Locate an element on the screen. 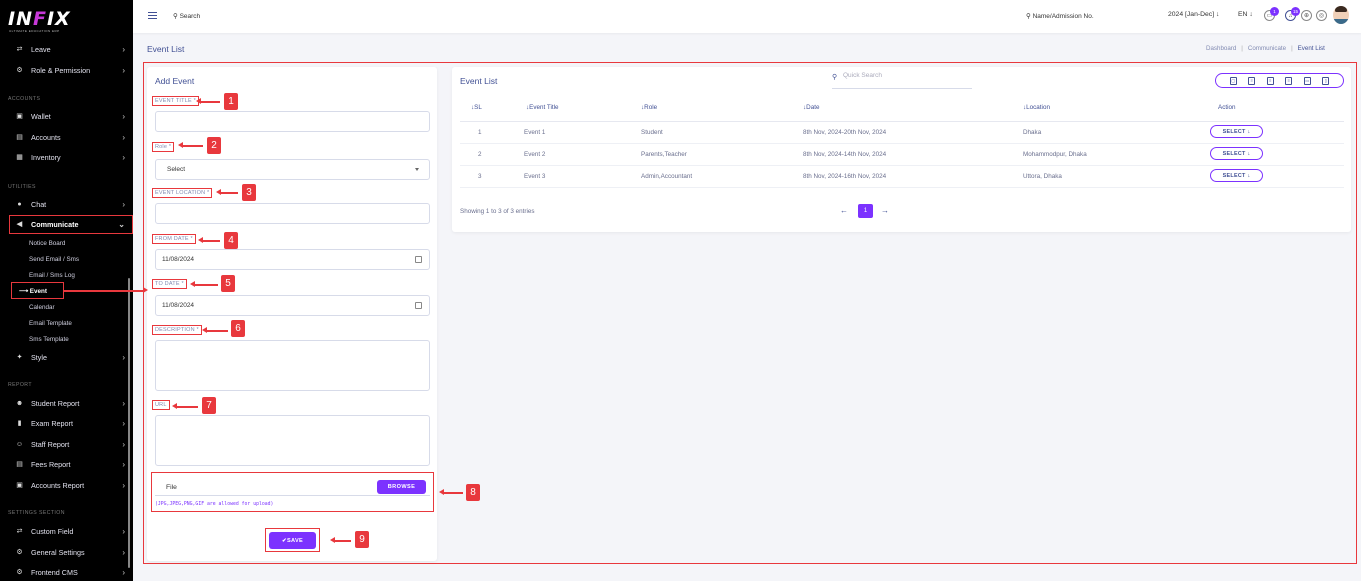 This screenshot has height=581, width=1361. from-date-label: FROM DATE * is located at coordinates (174, 239).